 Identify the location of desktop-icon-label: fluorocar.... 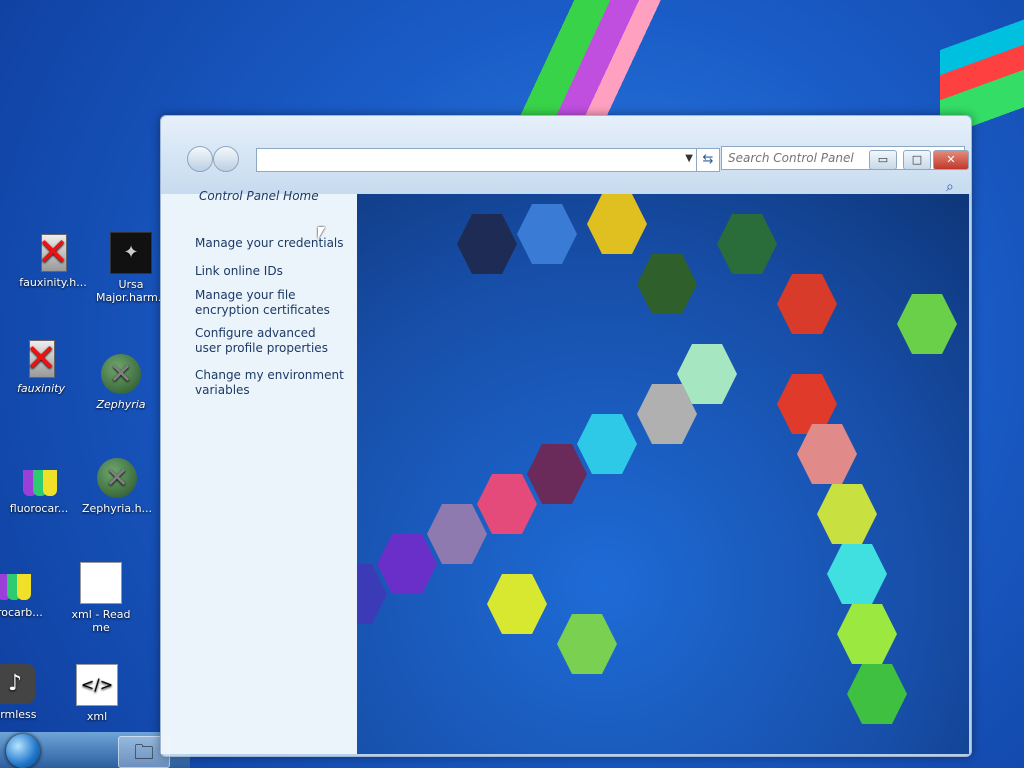
(39, 508).